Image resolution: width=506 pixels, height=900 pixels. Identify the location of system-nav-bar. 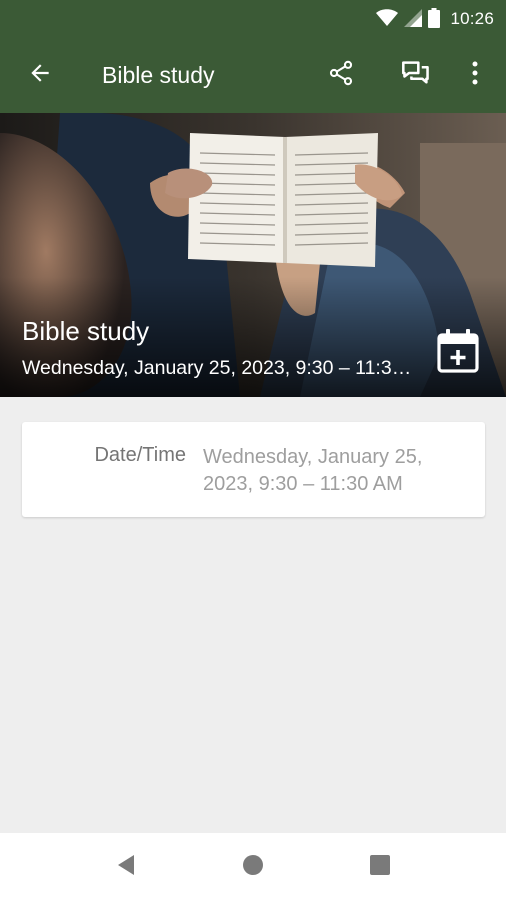
(253, 866).